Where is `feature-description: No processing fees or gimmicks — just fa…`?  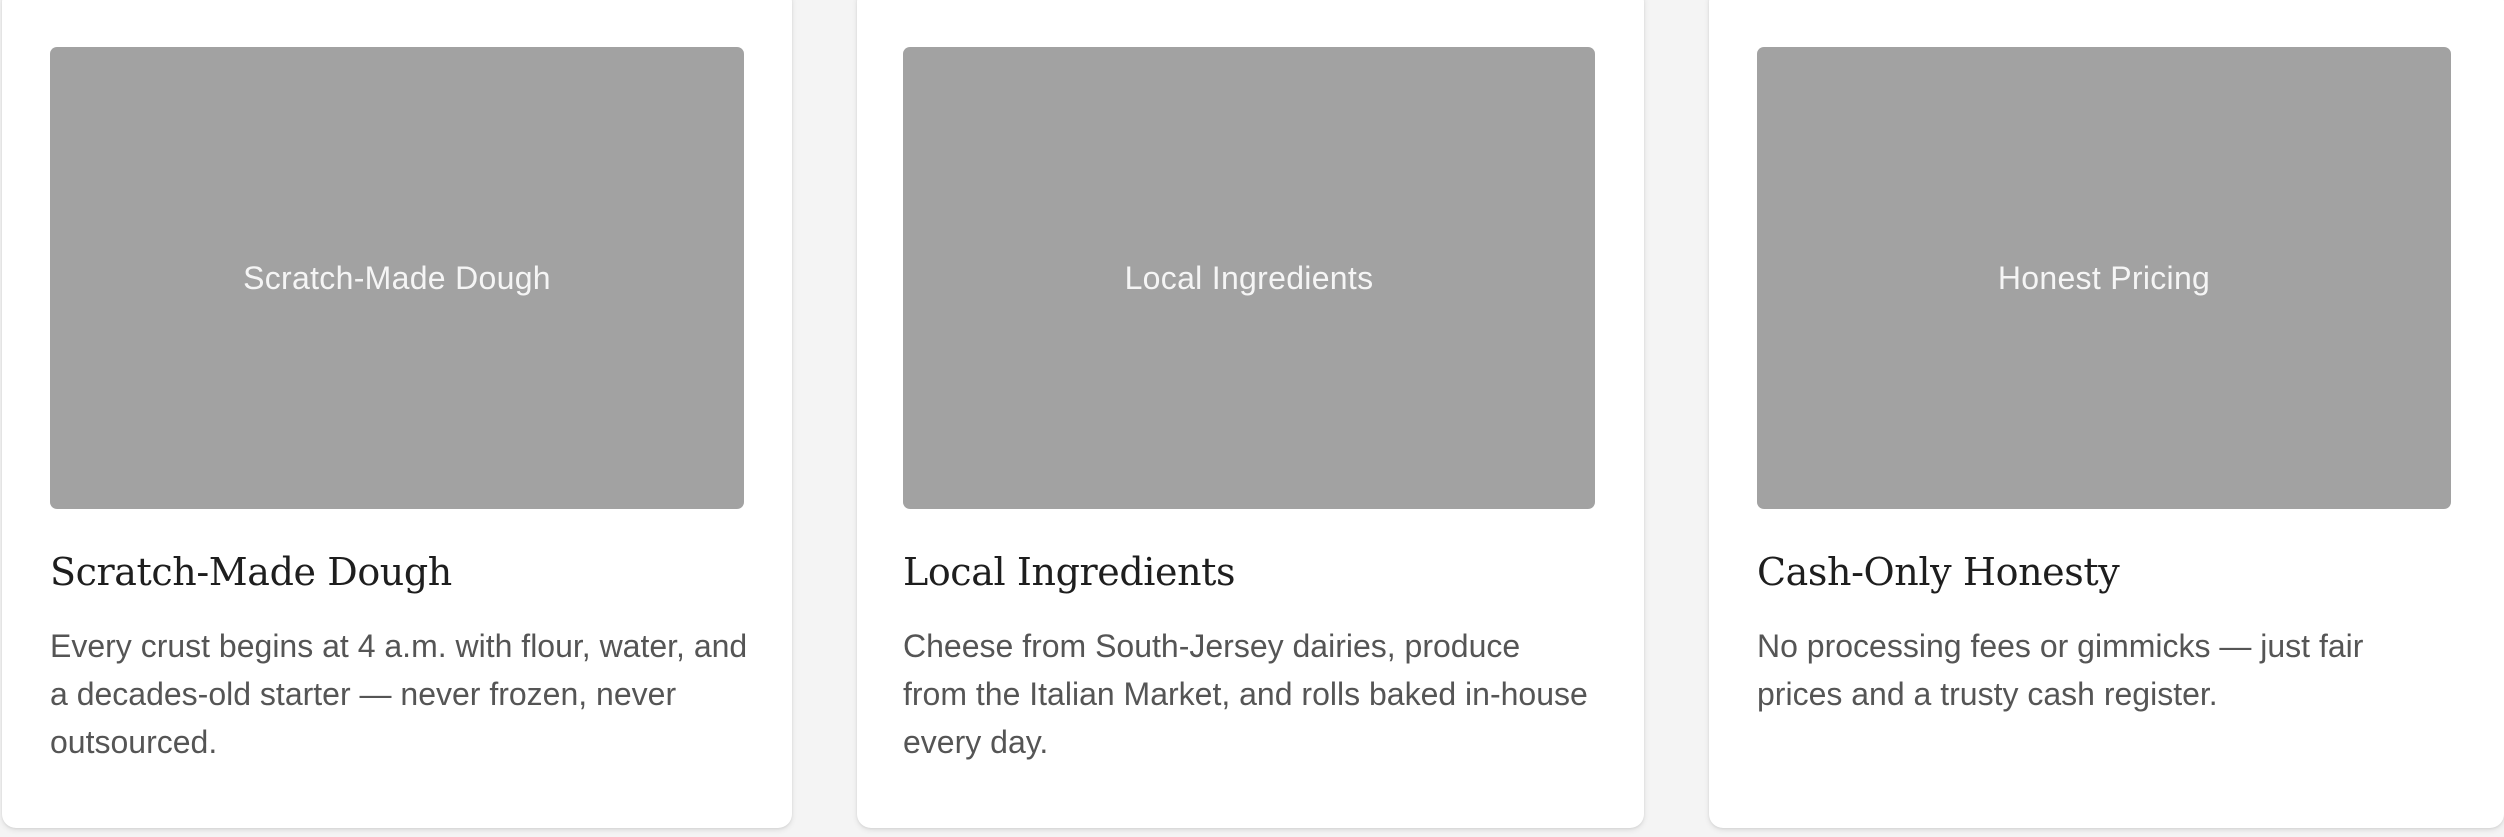 feature-description: No processing fees or gimmicks — just fa… is located at coordinates (2060, 670).